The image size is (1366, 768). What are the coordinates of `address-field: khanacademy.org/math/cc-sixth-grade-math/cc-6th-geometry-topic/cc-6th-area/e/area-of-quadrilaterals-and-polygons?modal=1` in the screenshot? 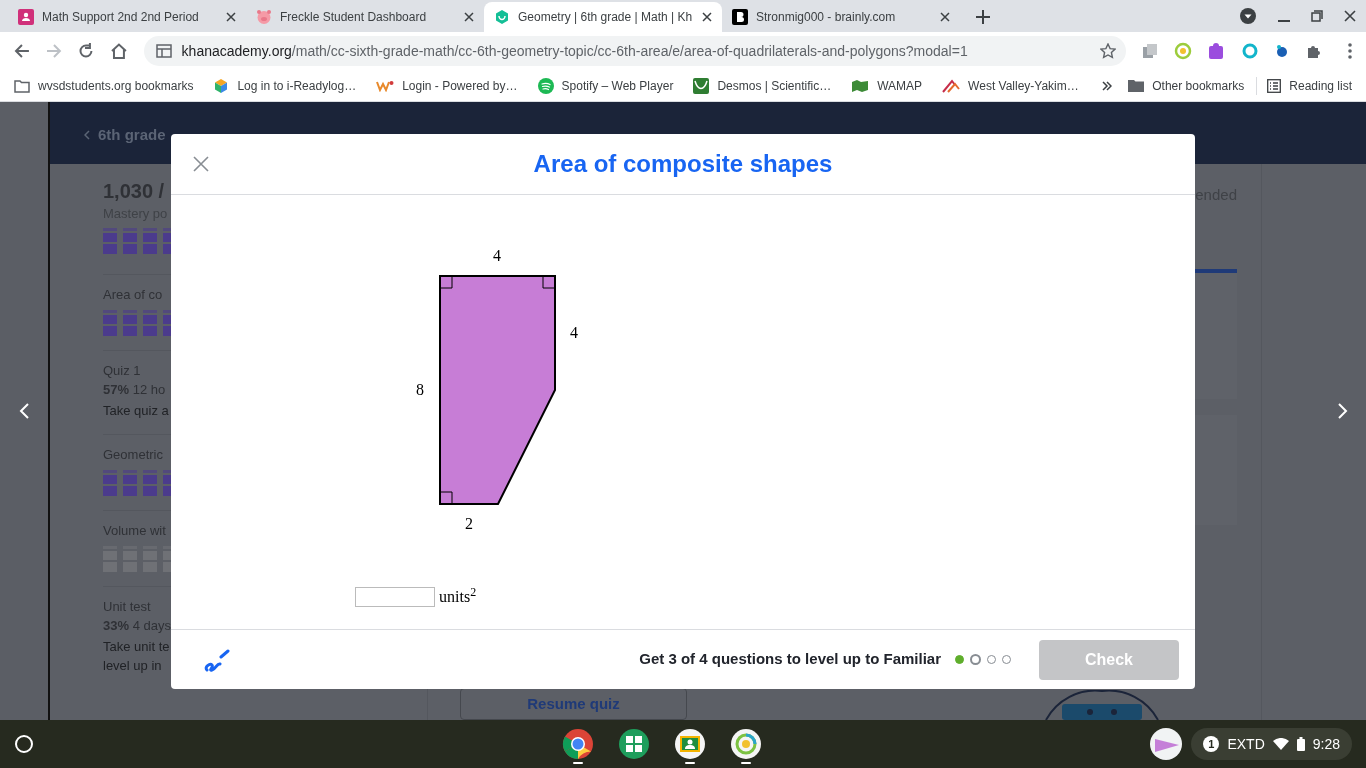 It's located at (634, 51).